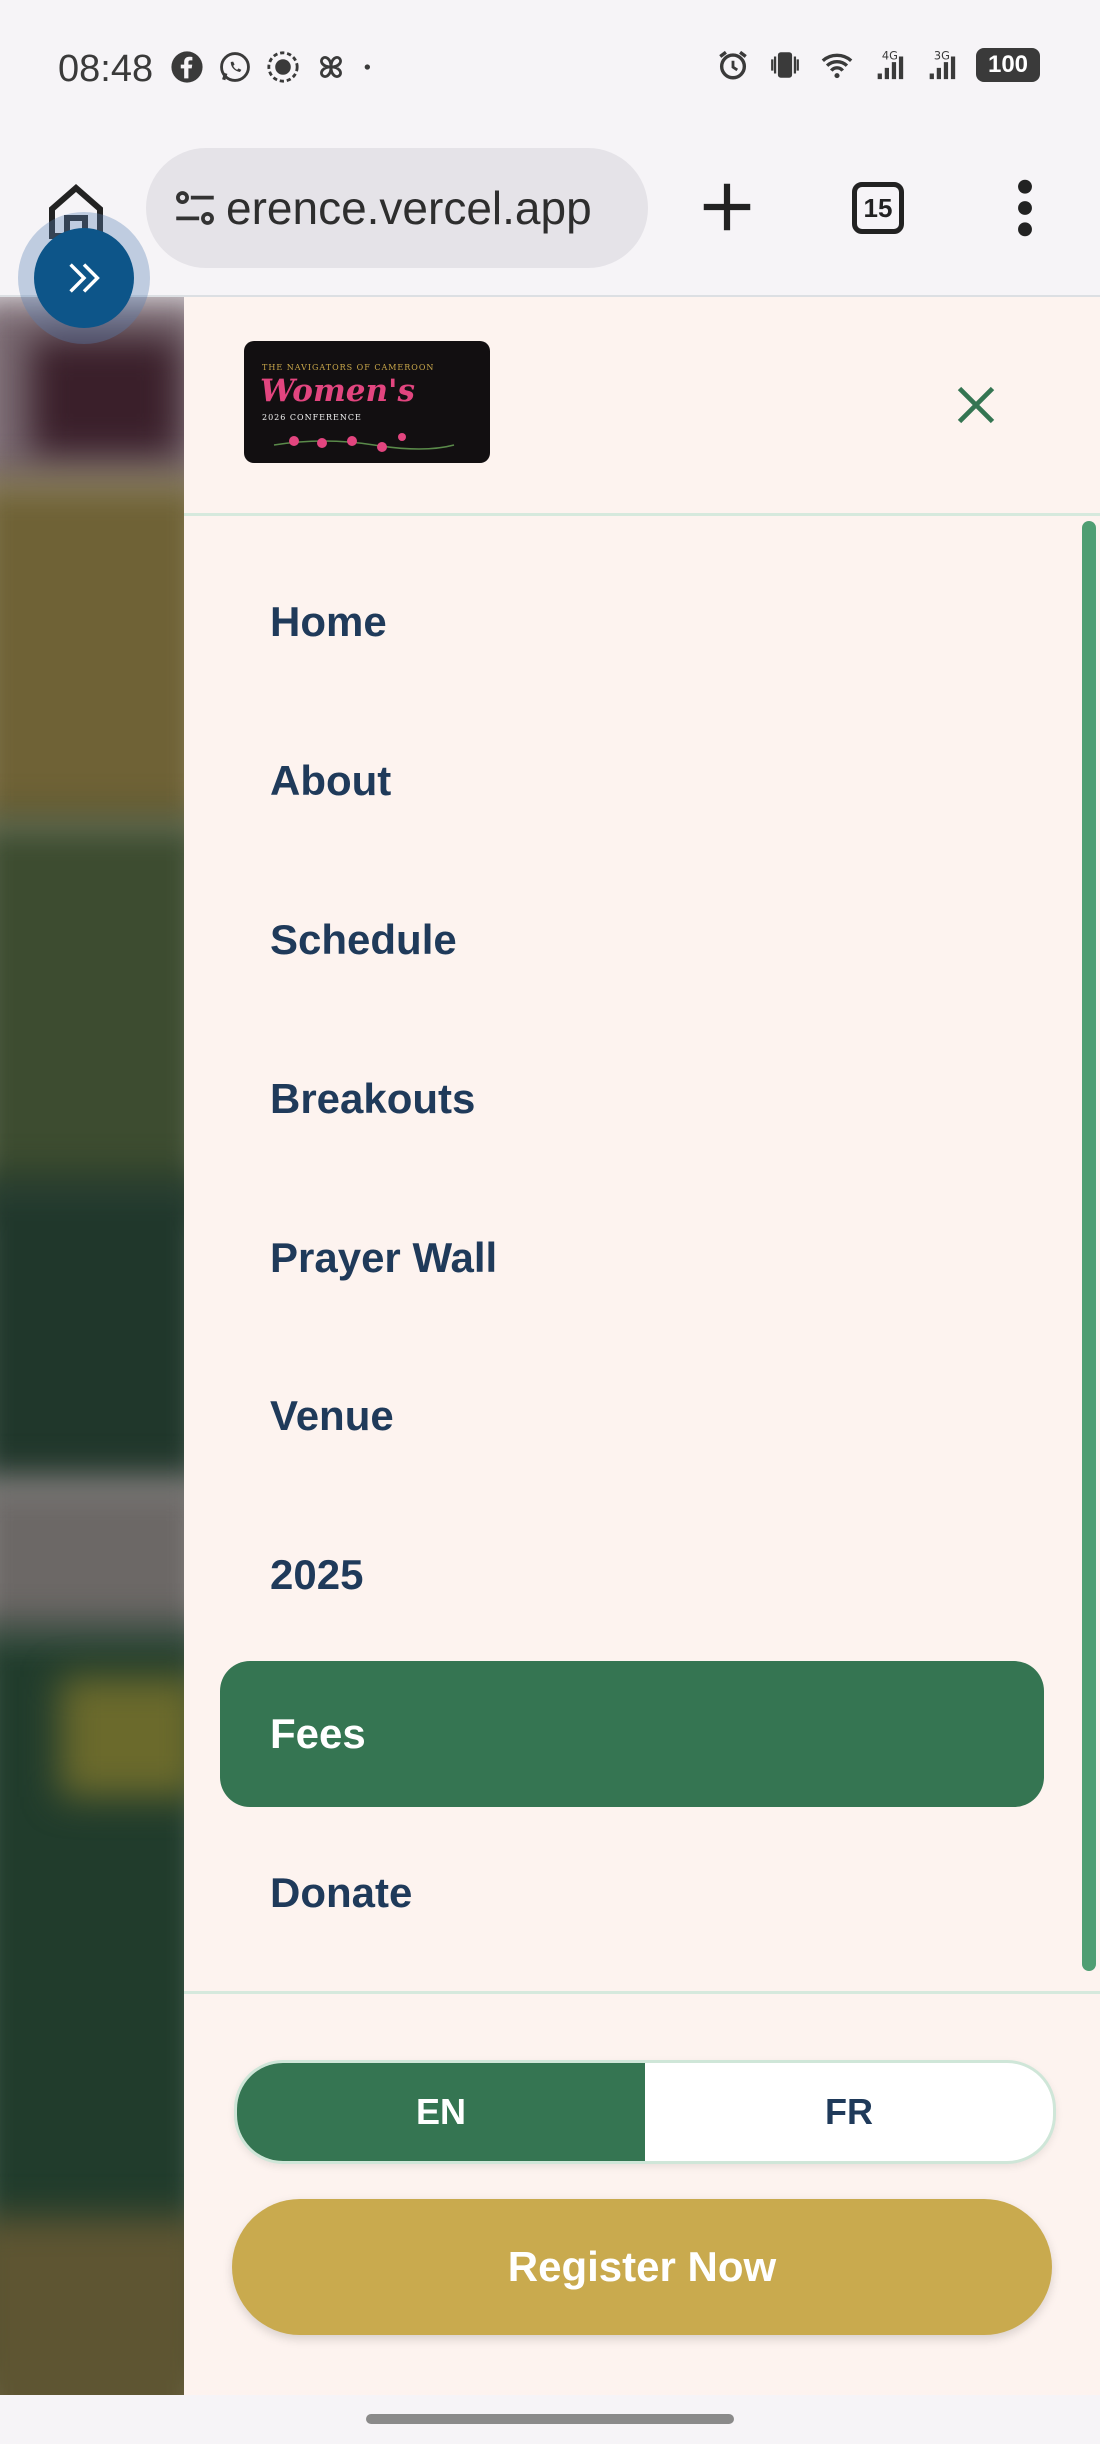  What do you see at coordinates (632, 1575) in the screenshot?
I see `nav-item-2025: 2025` at bounding box center [632, 1575].